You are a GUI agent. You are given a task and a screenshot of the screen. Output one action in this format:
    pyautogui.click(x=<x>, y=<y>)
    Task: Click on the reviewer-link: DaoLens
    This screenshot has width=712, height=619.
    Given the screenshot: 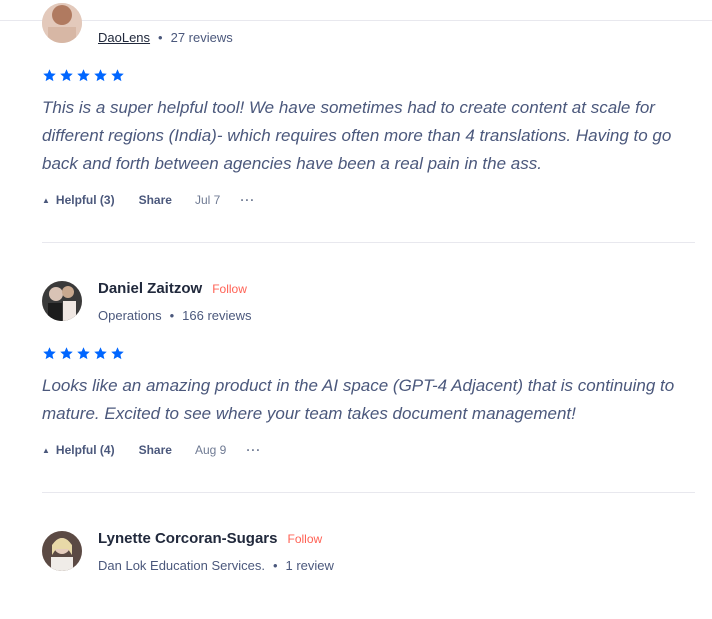 What is the action you would take?
    pyautogui.click(x=124, y=37)
    